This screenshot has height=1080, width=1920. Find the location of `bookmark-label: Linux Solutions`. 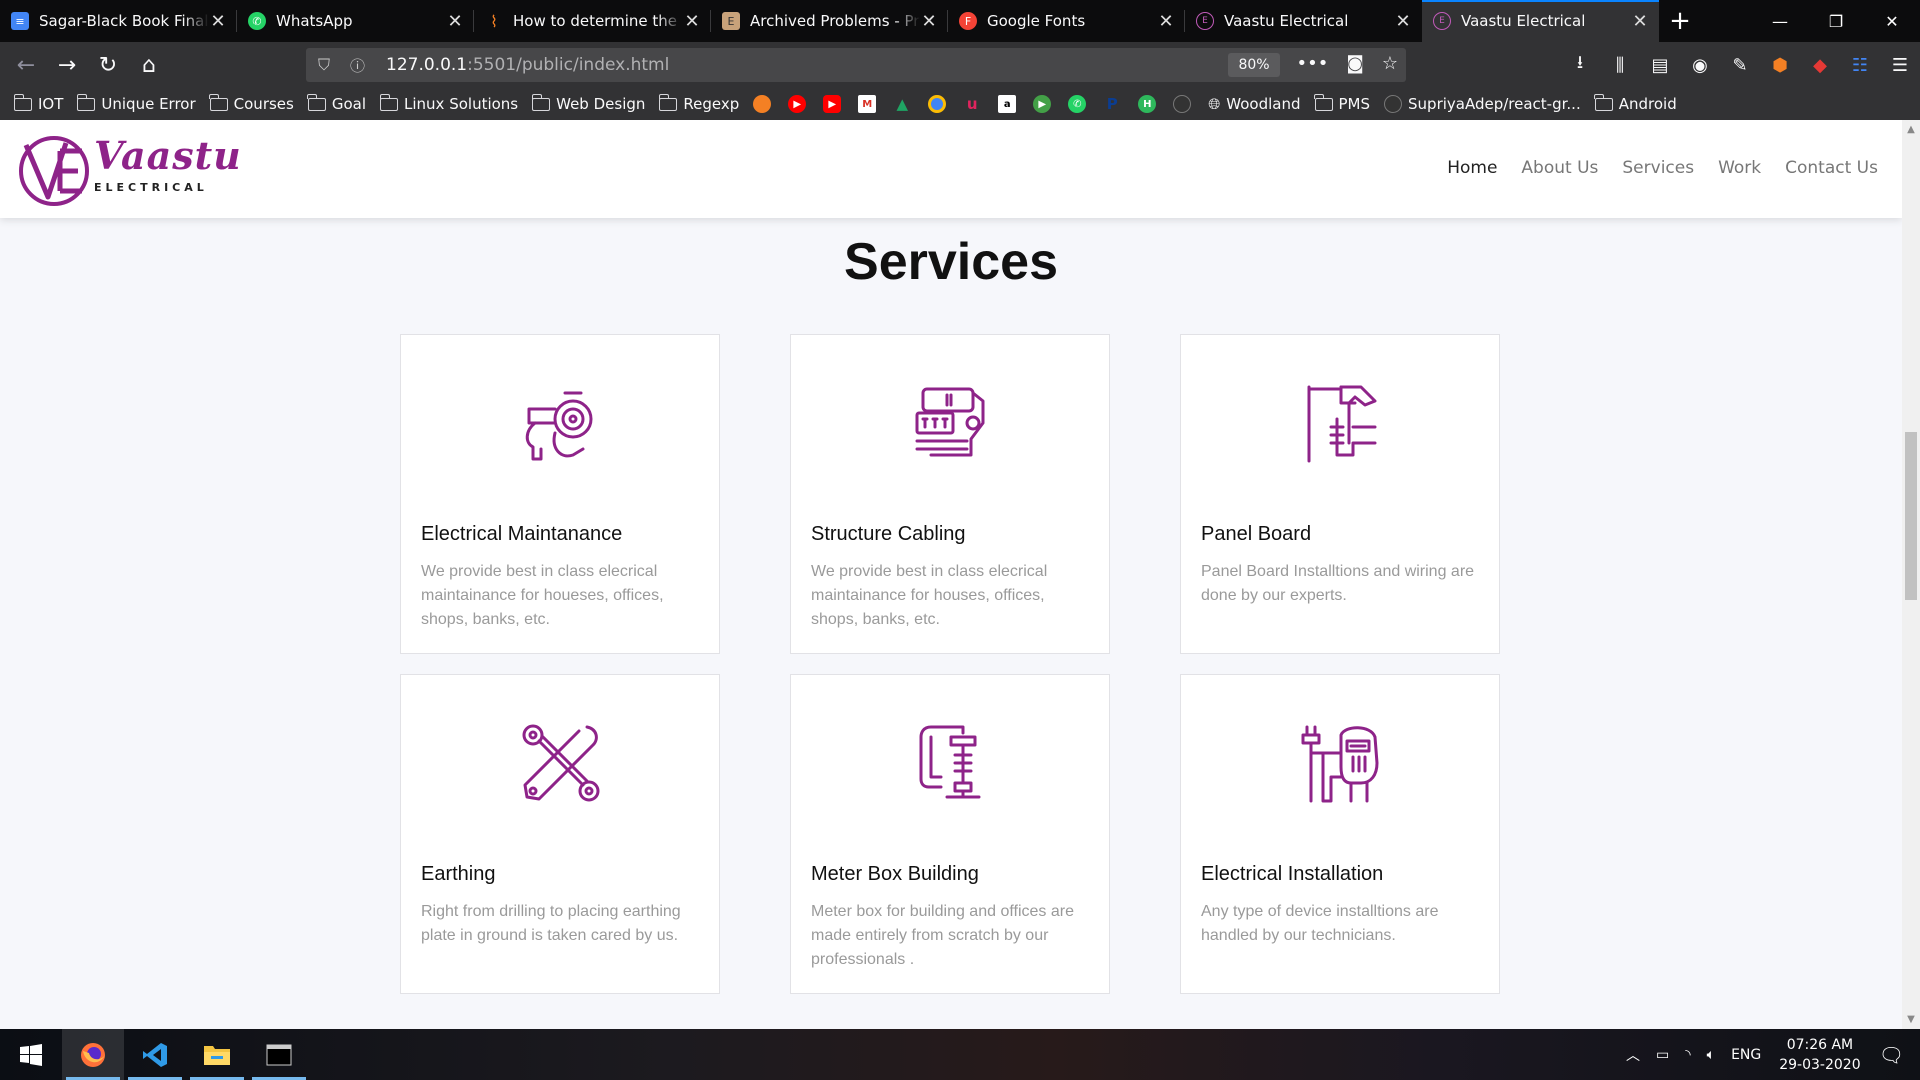

bookmark-label: Linux Solutions is located at coordinates (461, 104).